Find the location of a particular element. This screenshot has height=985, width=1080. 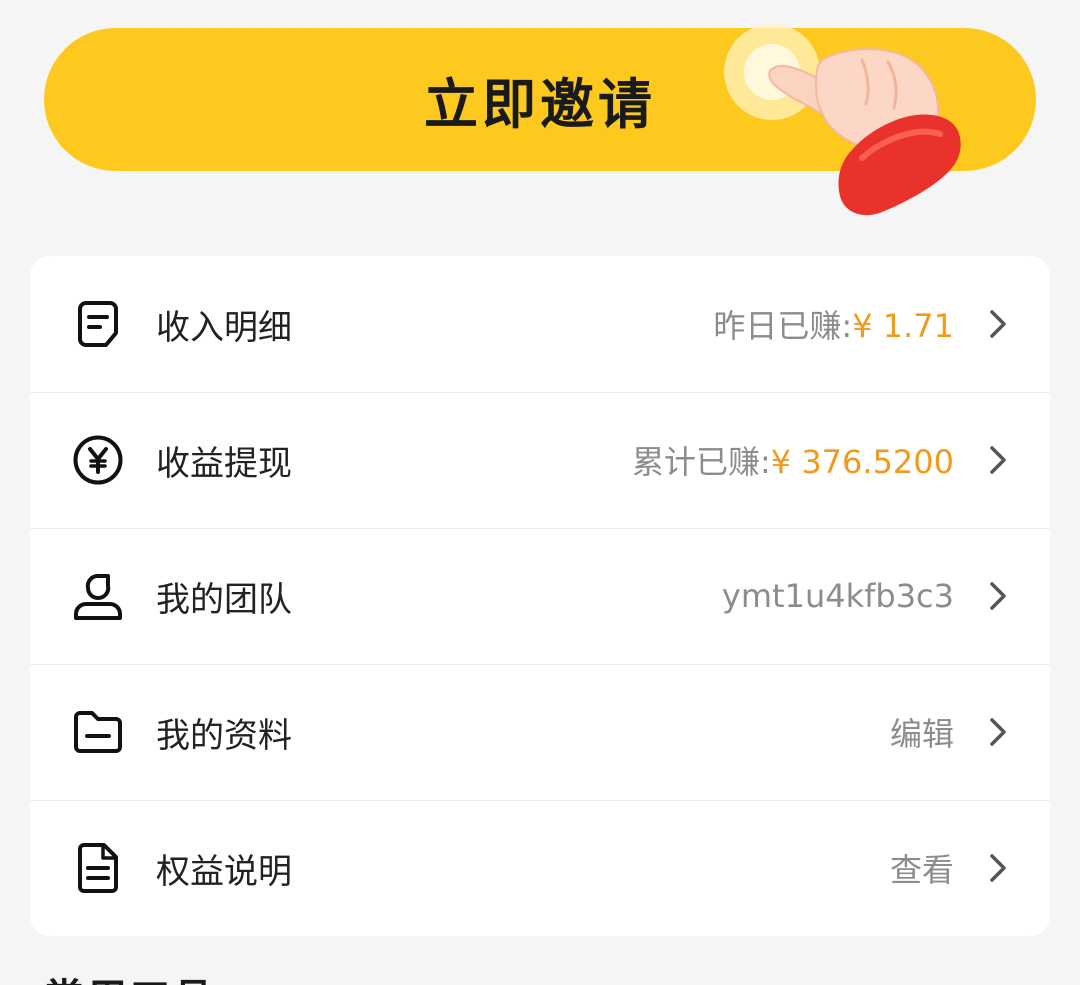

menu-row-label: 收入明细 is located at coordinates (224, 327).